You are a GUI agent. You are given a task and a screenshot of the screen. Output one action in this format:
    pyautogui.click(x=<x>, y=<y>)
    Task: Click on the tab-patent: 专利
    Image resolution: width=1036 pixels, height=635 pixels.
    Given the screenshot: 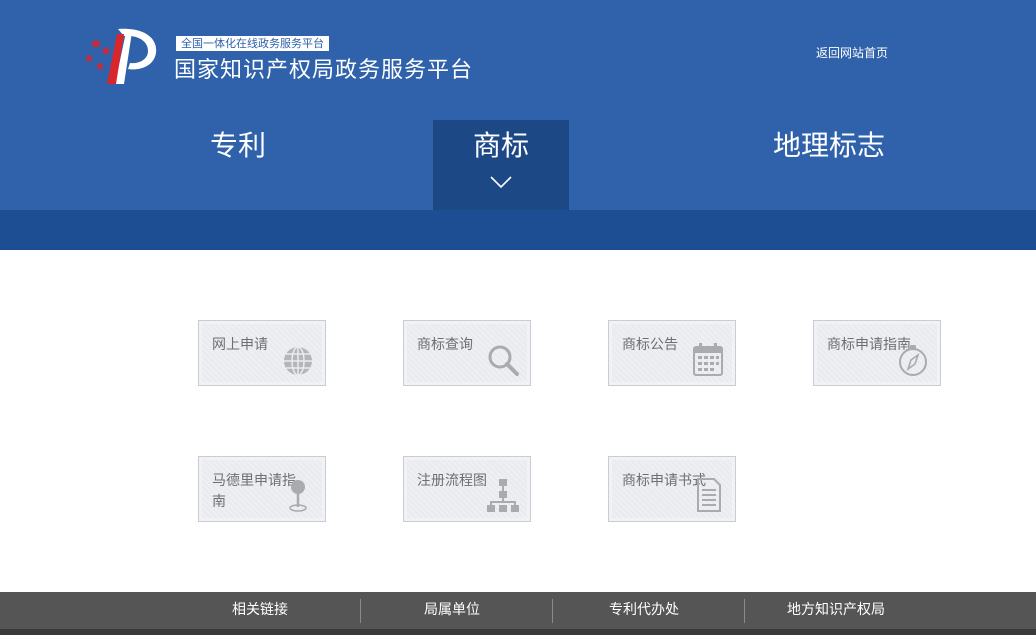 What is the action you would take?
    pyautogui.click(x=238, y=165)
    